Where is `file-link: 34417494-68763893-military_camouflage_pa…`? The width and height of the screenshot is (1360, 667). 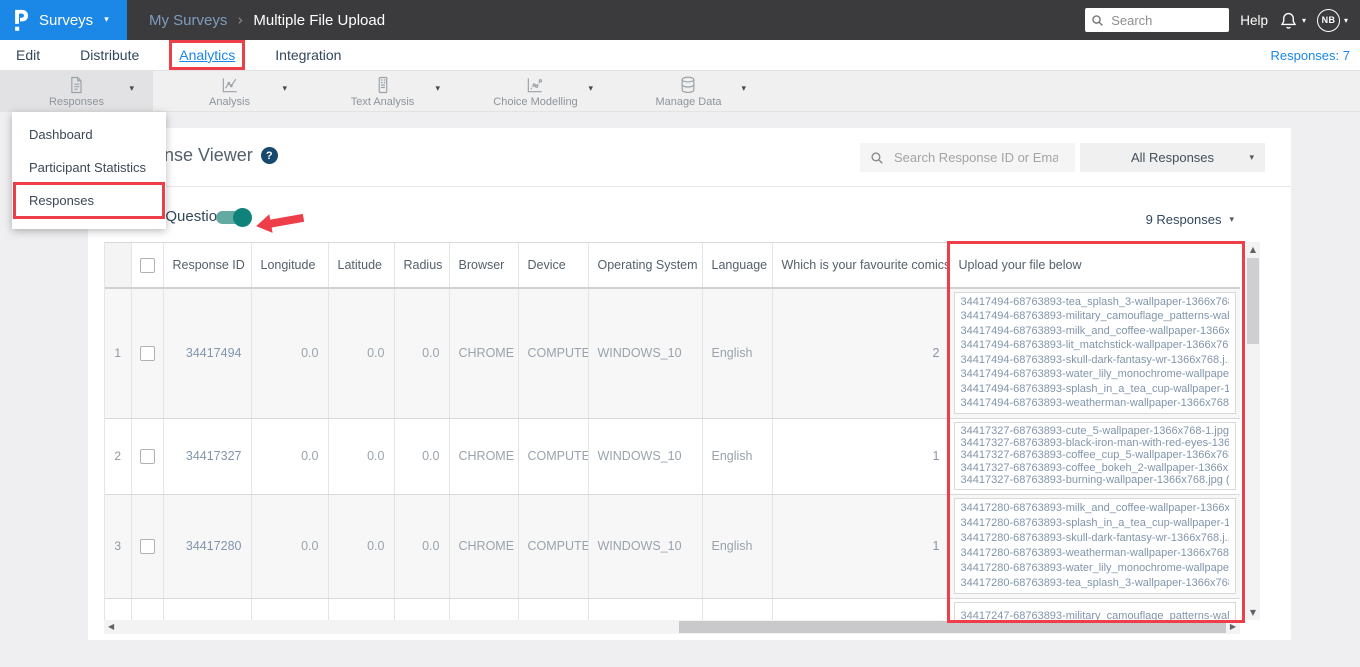
file-link: 34417494-68763893-military_camouflage_pa… is located at coordinates (1095, 316).